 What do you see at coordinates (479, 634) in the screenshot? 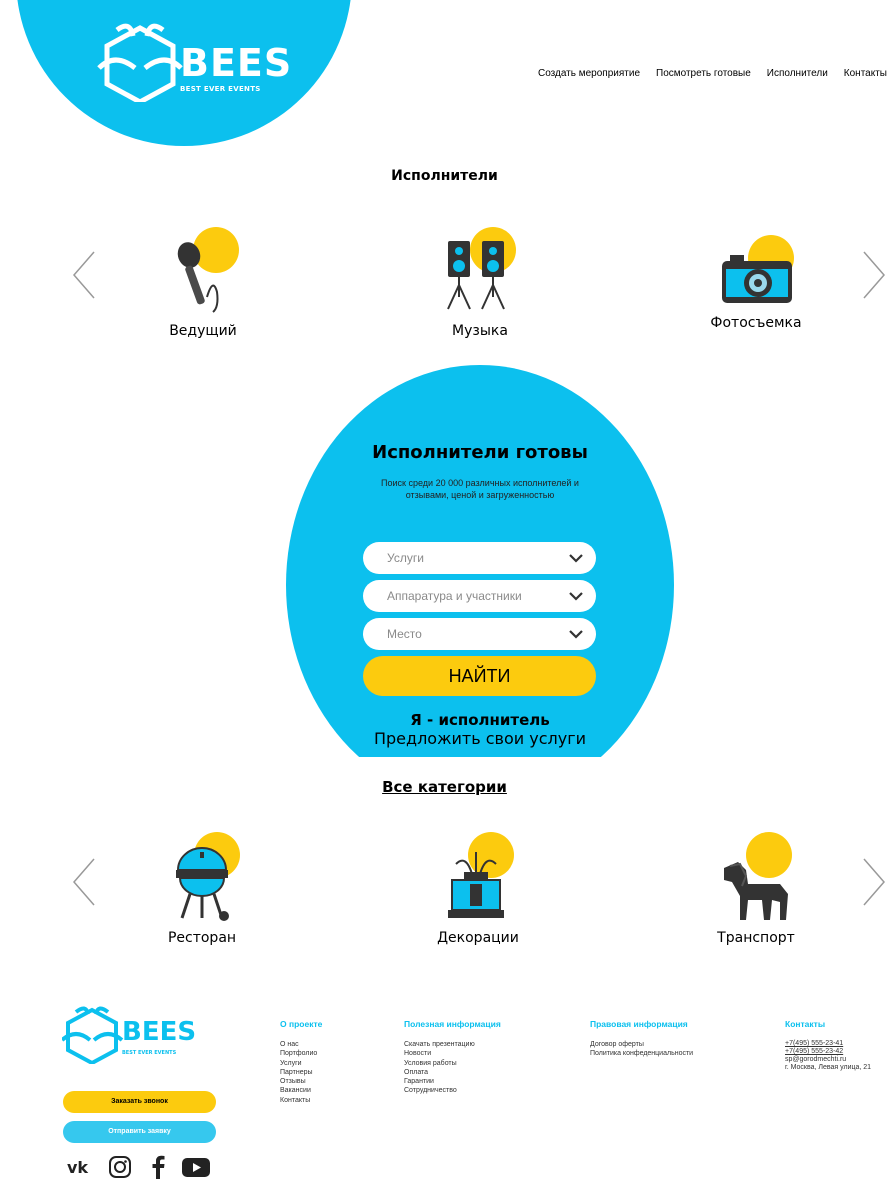
I see `place-select: Место` at bounding box center [479, 634].